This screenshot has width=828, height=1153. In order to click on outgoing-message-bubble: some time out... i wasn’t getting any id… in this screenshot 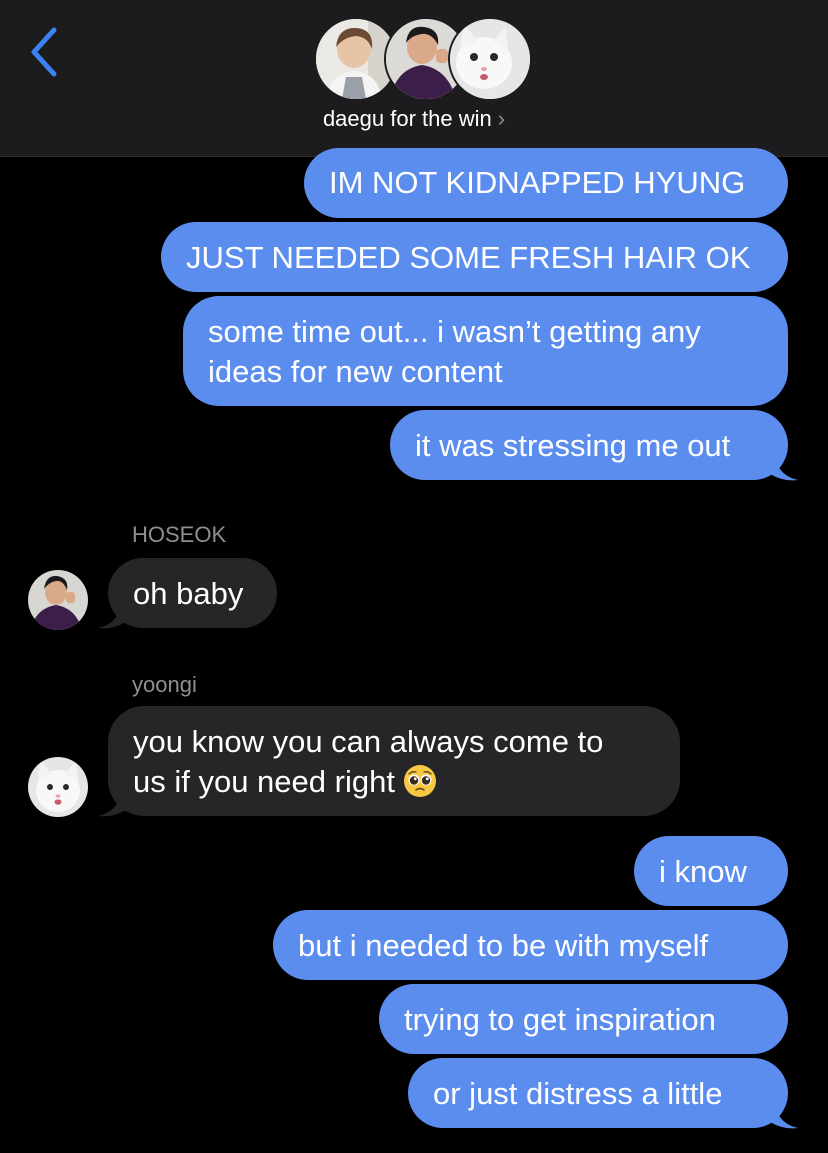, I will do `click(485, 351)`.